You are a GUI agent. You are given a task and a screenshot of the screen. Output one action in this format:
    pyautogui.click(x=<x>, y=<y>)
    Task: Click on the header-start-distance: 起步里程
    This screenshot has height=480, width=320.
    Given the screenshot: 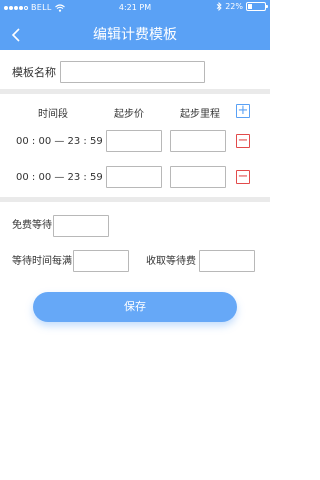 What is the action you would take?
    pyautogui.click(x=200, y=114)
    